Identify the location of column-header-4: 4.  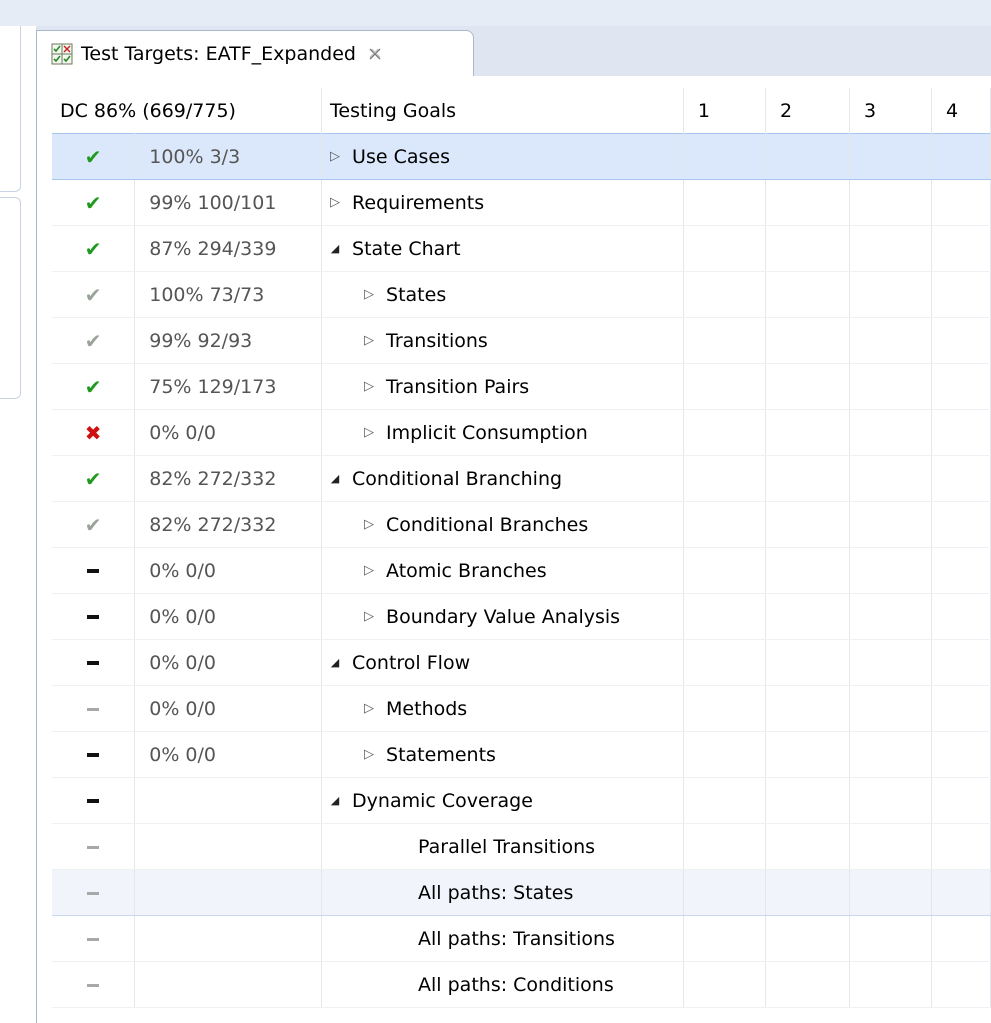
(961, 111).